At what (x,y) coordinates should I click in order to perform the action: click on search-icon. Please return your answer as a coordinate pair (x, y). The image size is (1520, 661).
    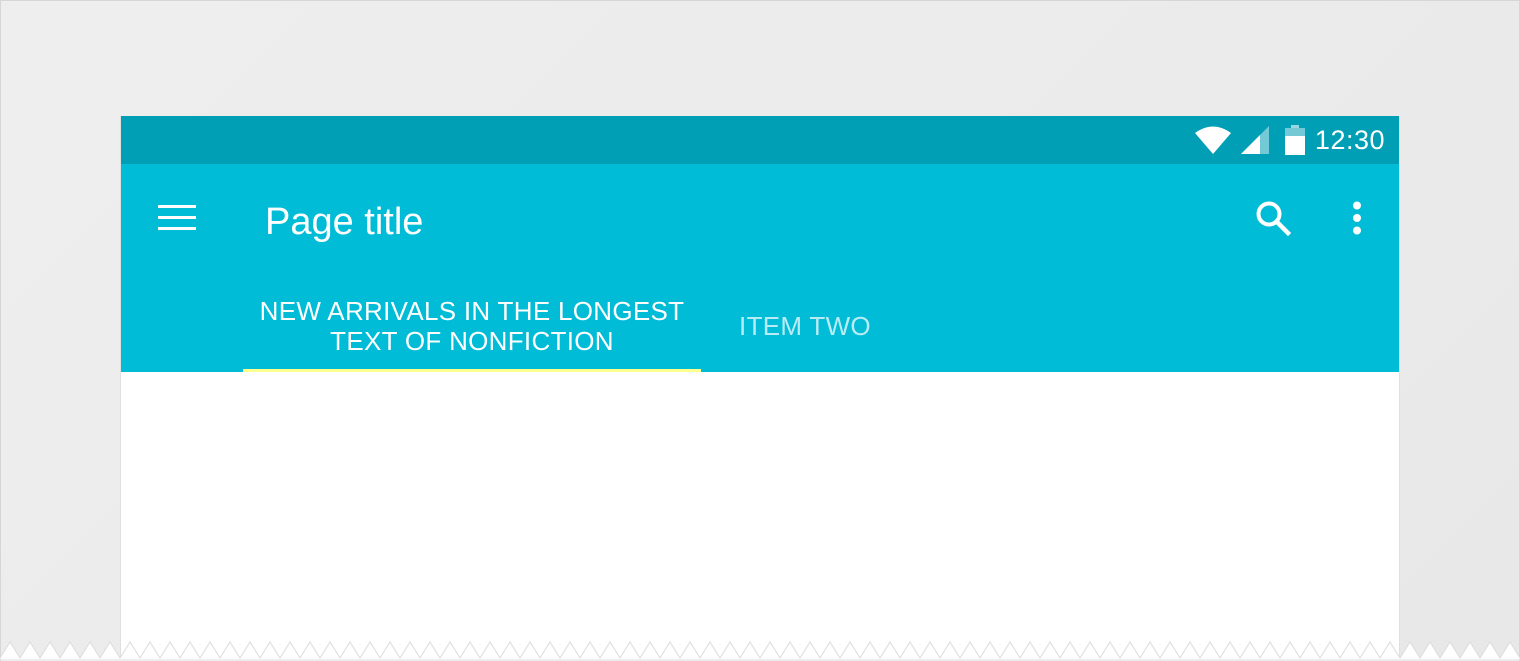
    Looking at the image, I should click on (1273, 220).